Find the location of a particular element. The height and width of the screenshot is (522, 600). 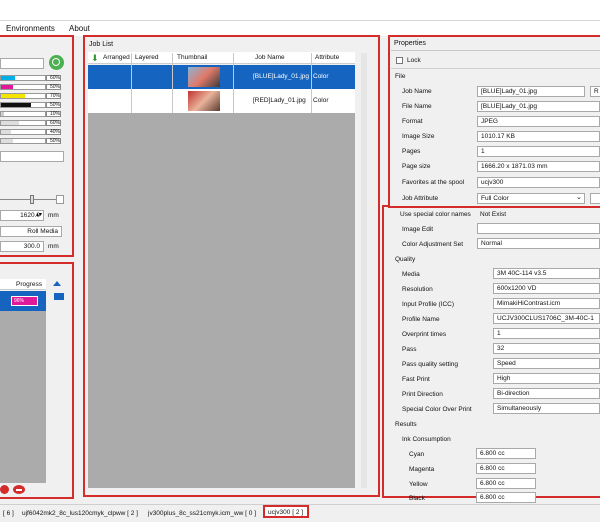

page-size-label: Page size is located at coordinates (416, 166).